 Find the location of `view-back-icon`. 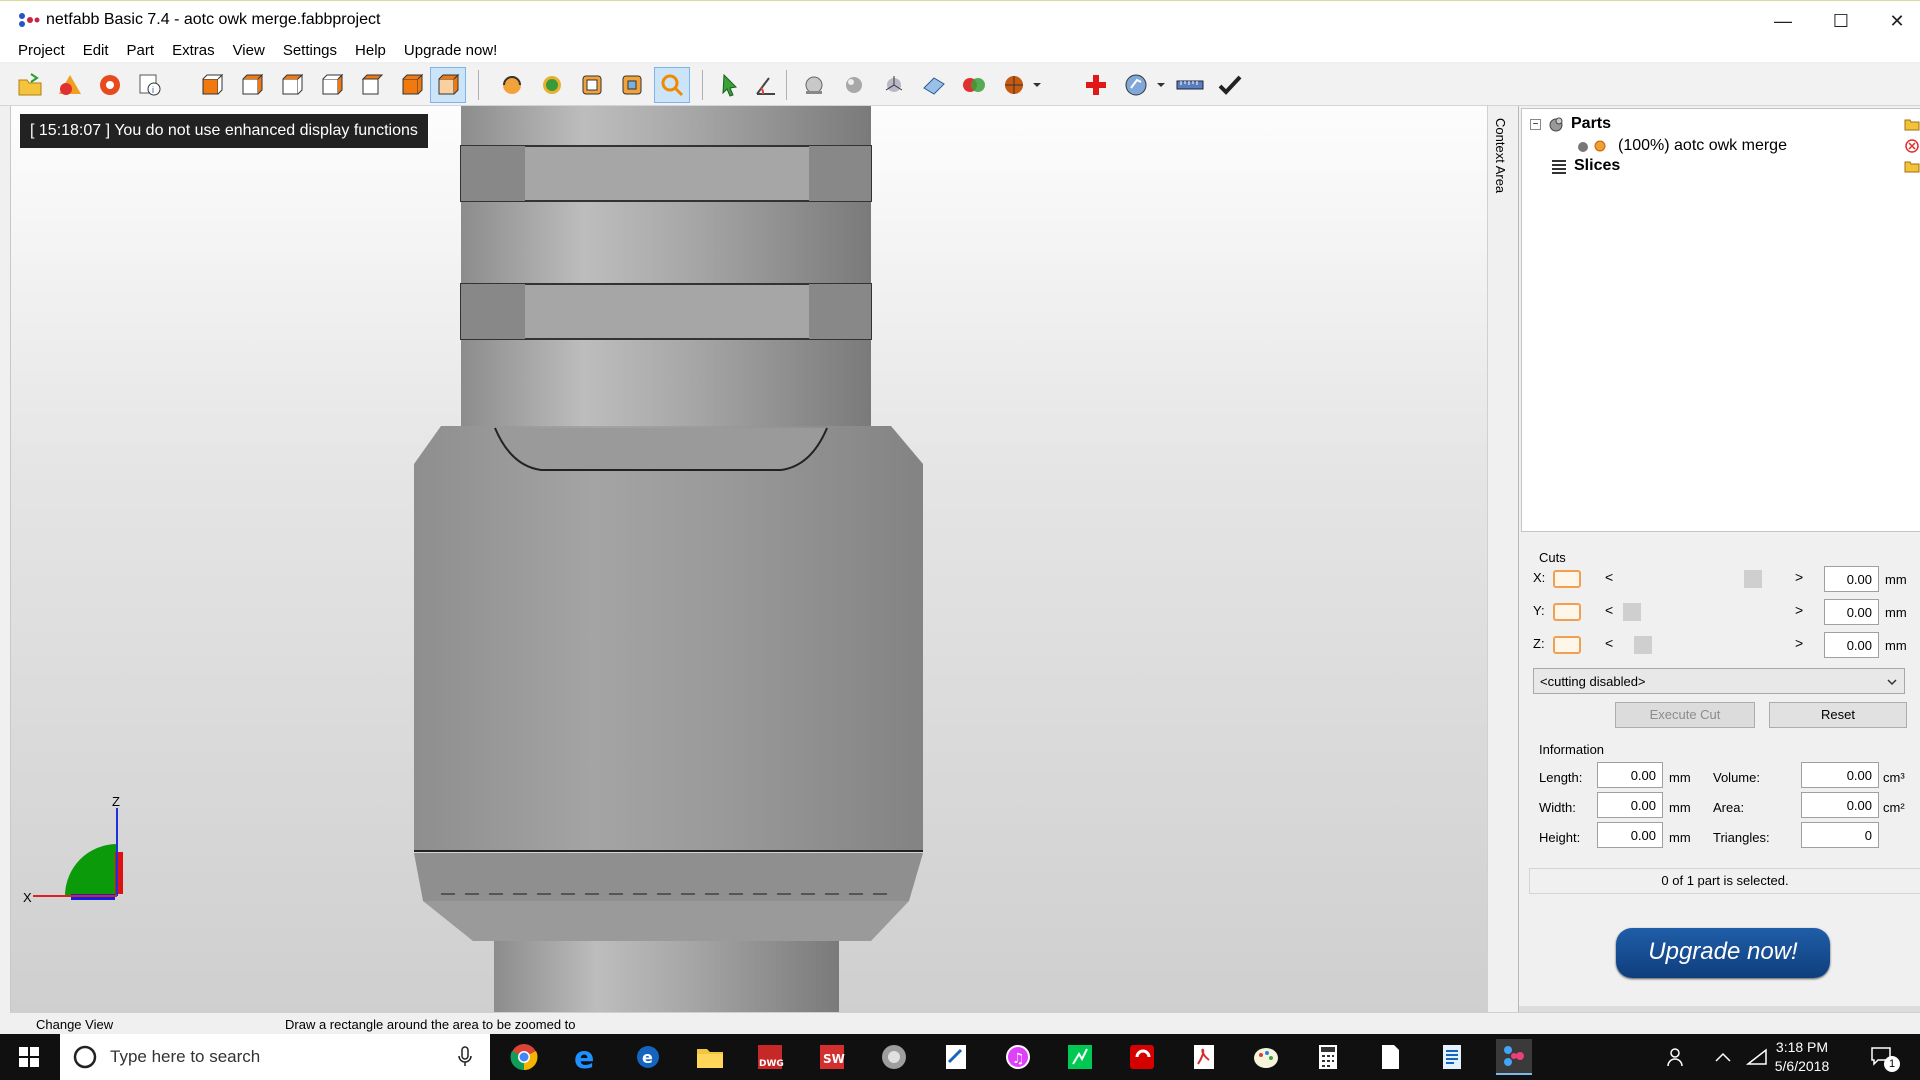

view-back-icon is located at coordinates (252, 85).